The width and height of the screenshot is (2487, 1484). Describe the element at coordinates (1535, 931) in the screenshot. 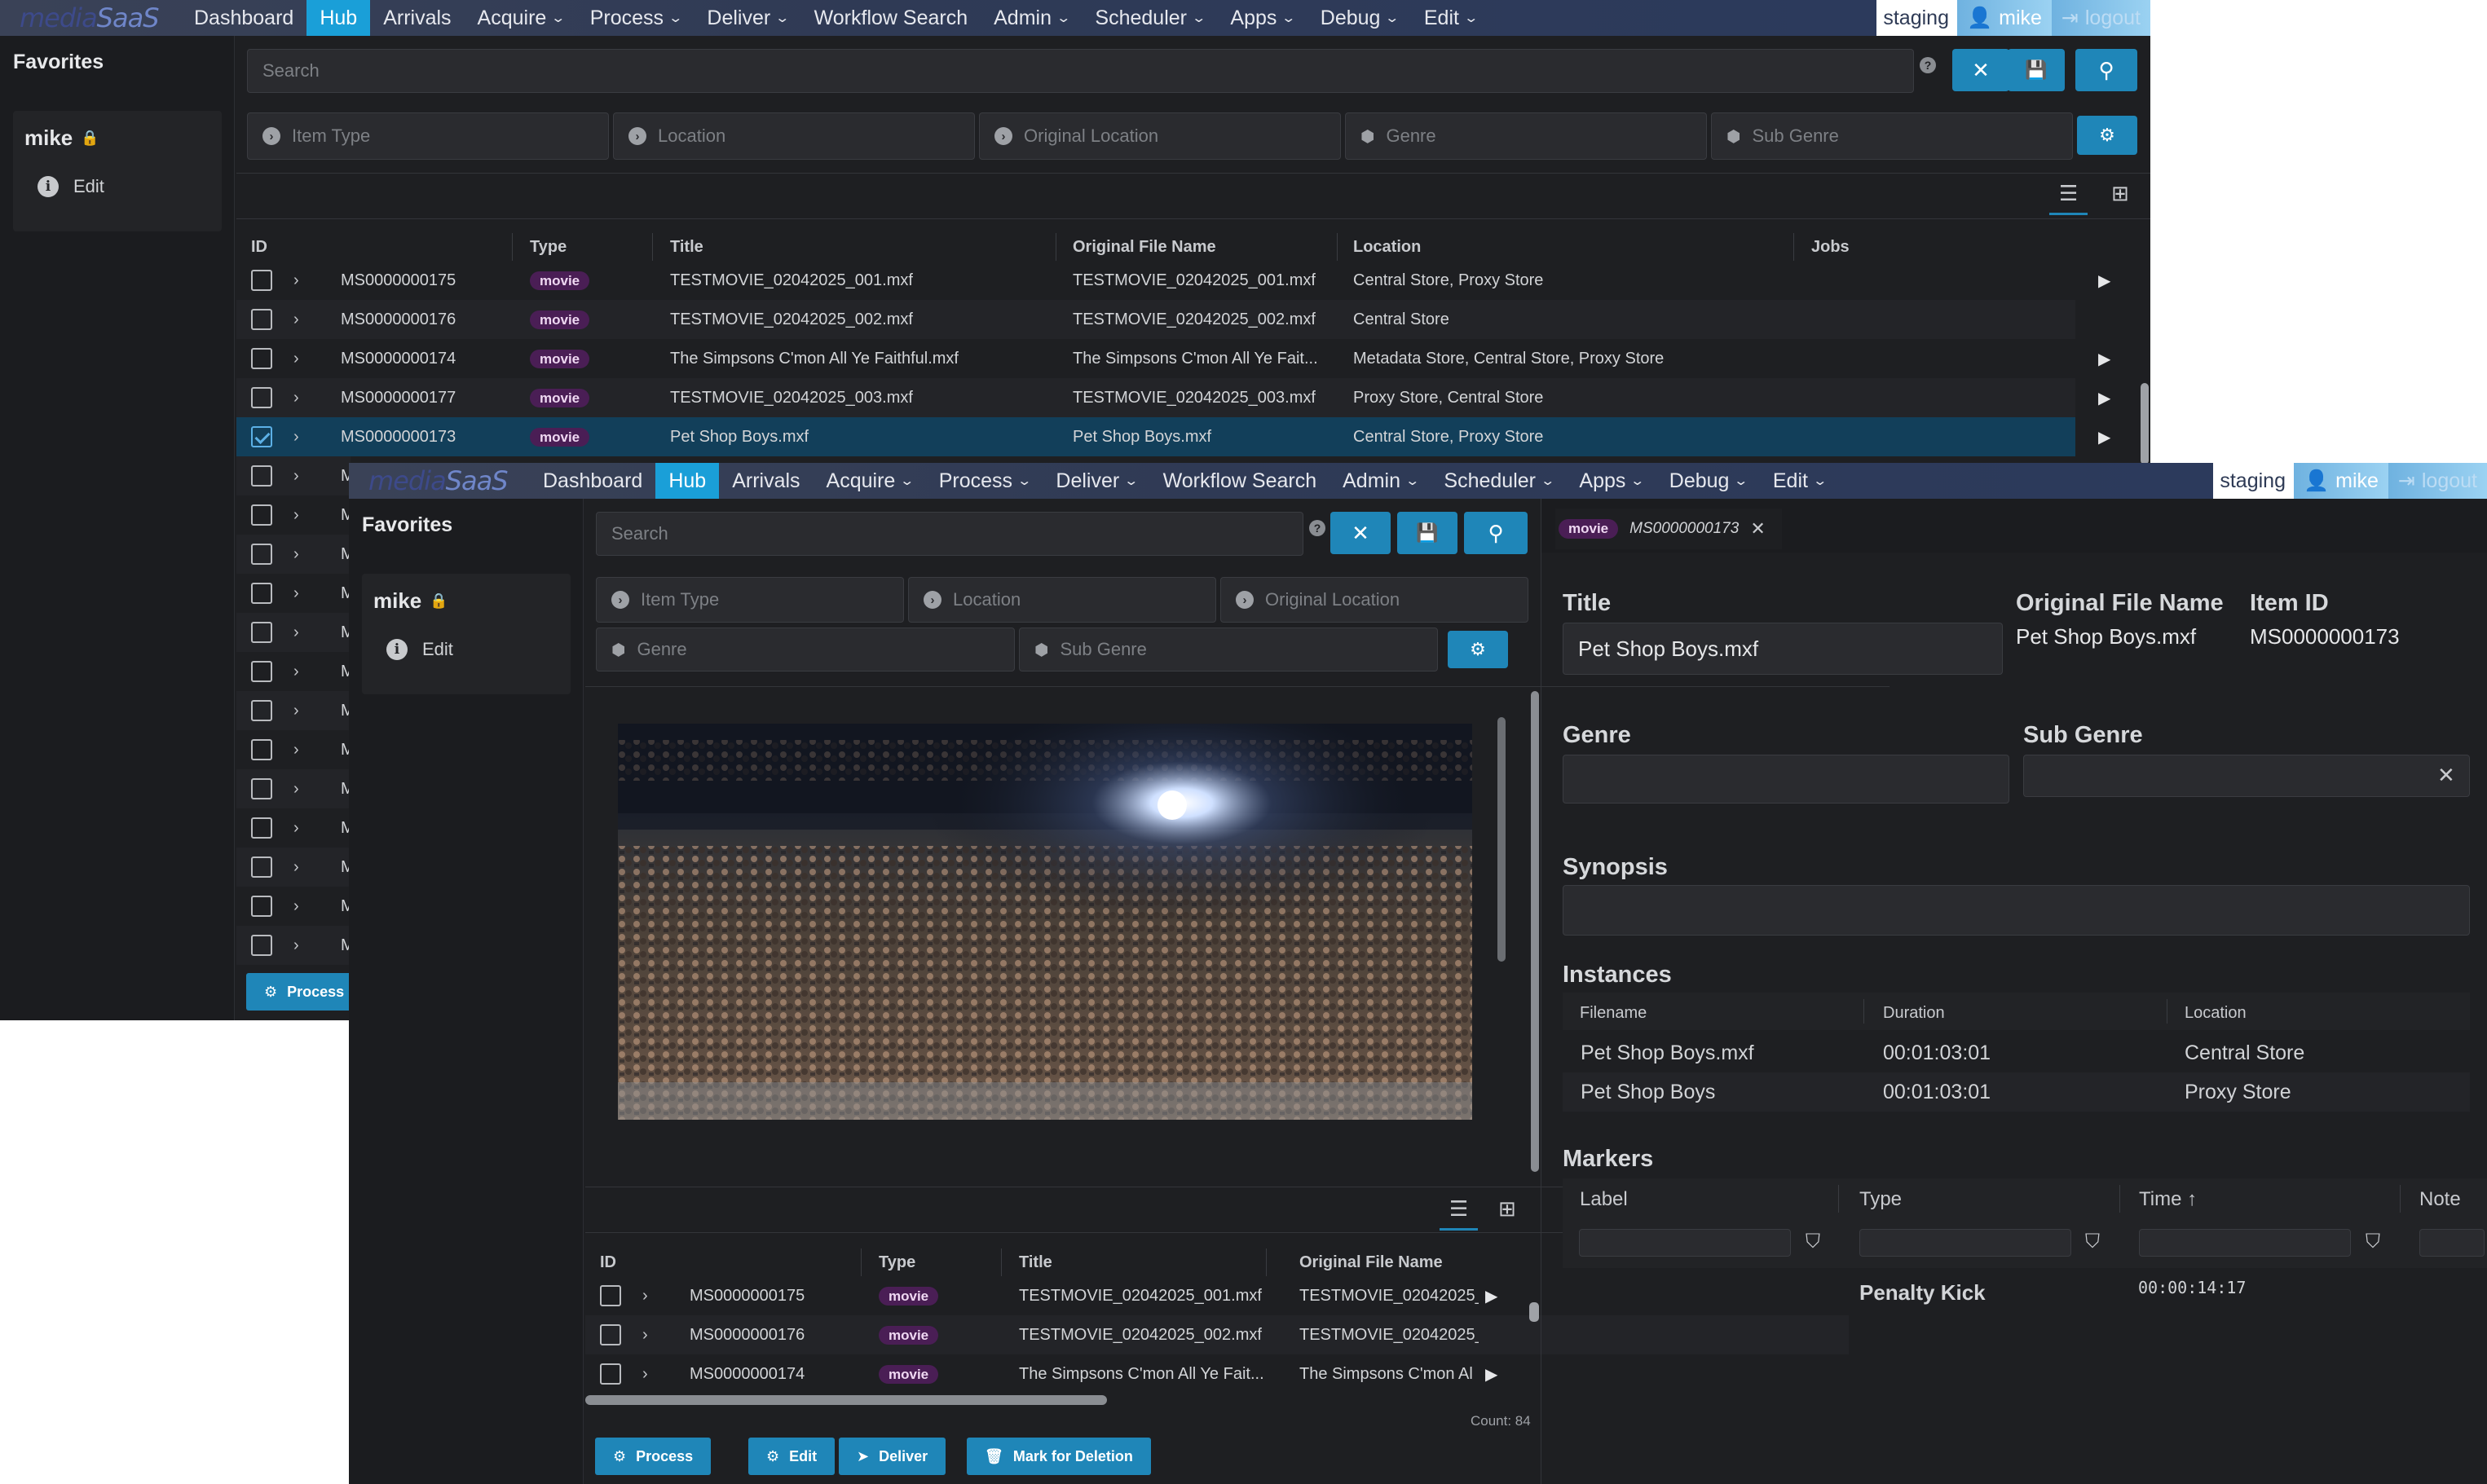

I see `panel-scrollbar` at that location.